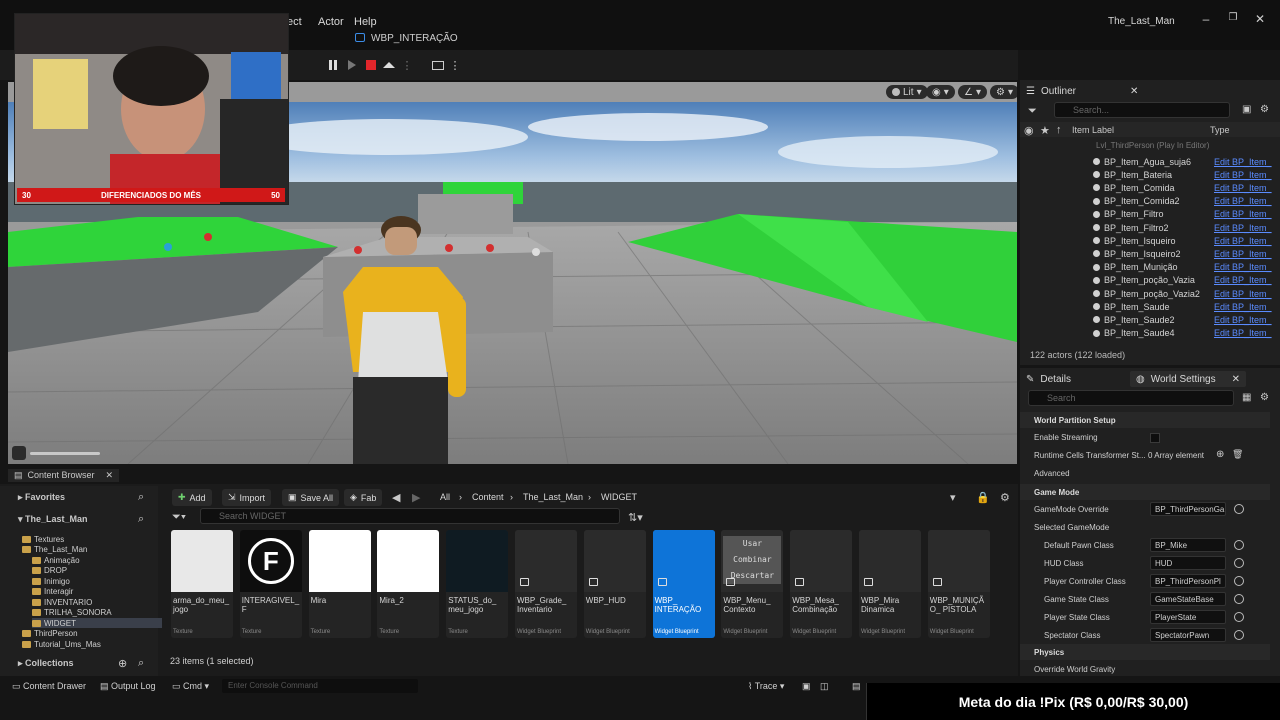 The image size is (1280, 720). Describe the element at coordinates (410, 516) in the screenshot. I see `asset-search-input: Search WIDGET` at that location.